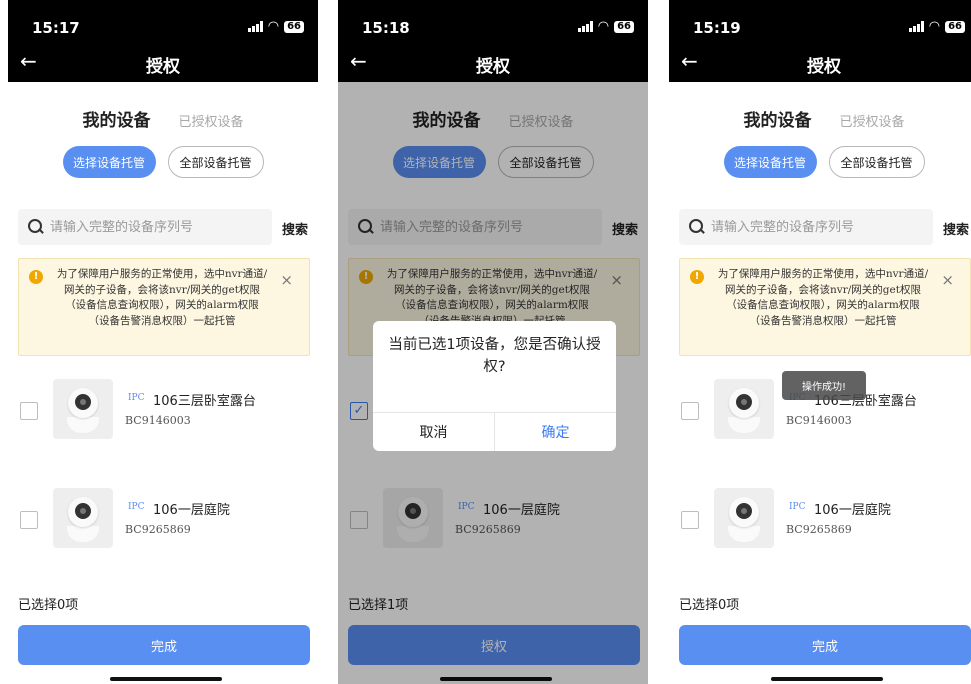  Describe the element at coordinates (717, 28) in the screenshot. I see `status-time: 15:19` at that location.